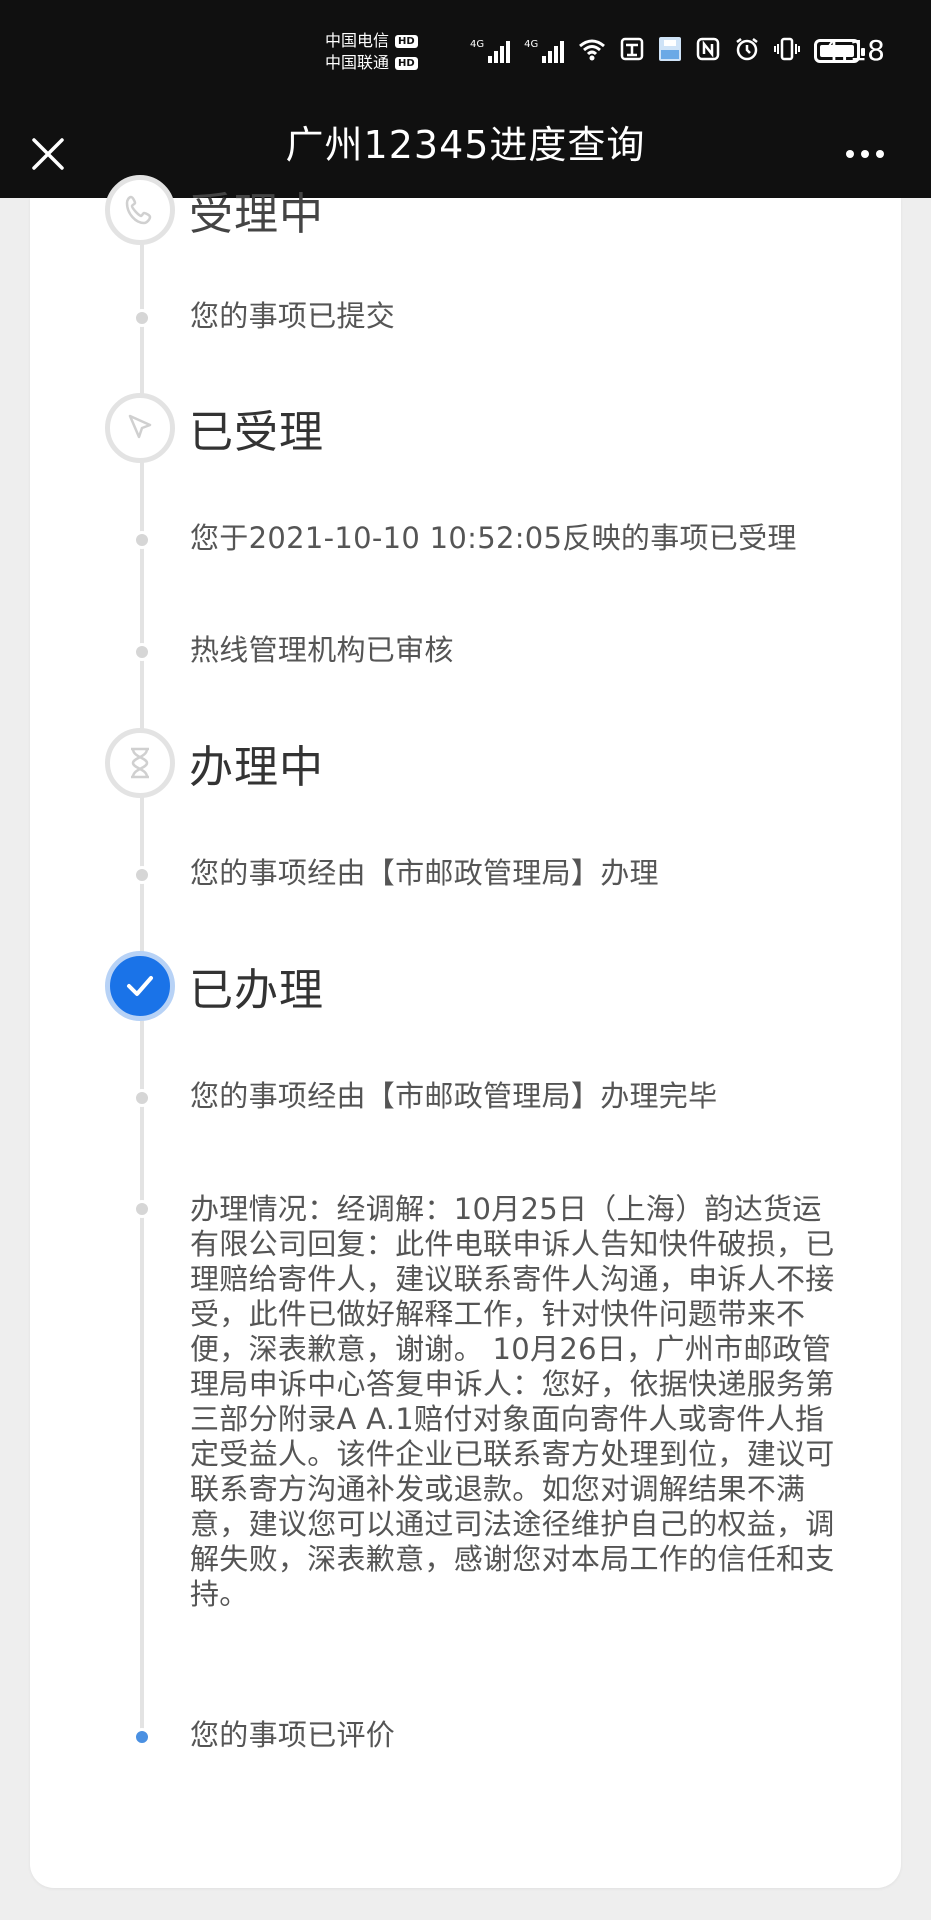 Image resolution: width=931 pixels, height=1920 pixels. I want to click on check-icon, so click(140, 986).